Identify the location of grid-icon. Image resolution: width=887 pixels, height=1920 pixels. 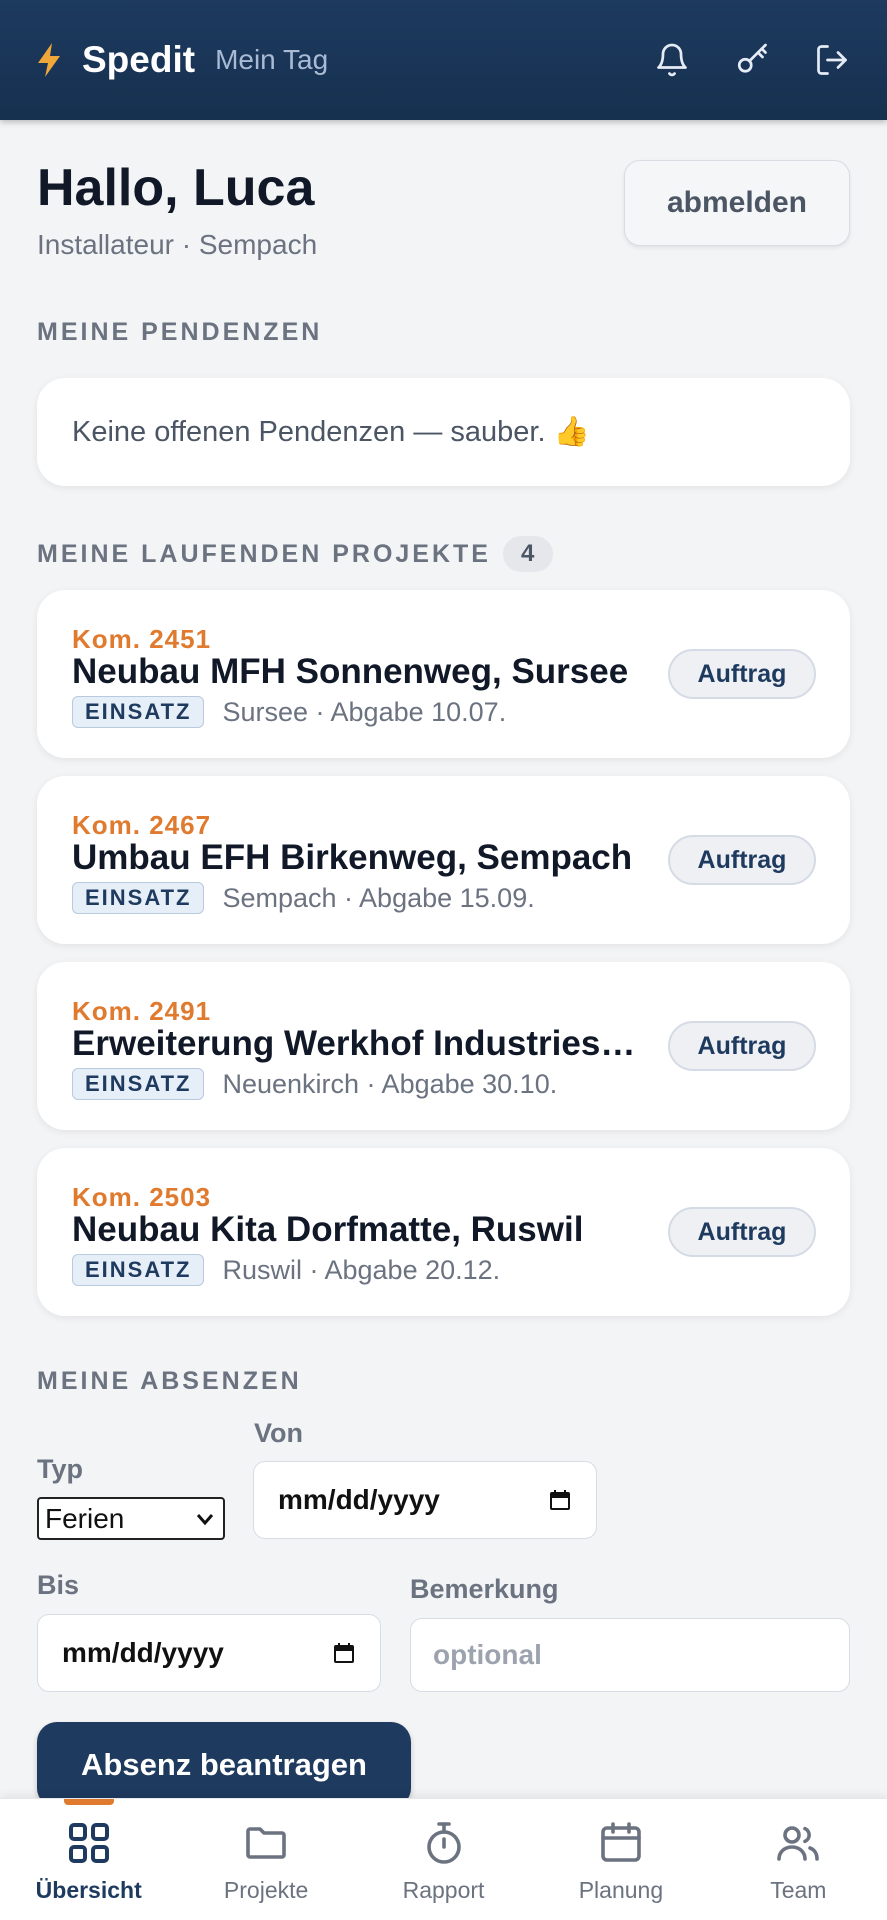
(88, 1843).